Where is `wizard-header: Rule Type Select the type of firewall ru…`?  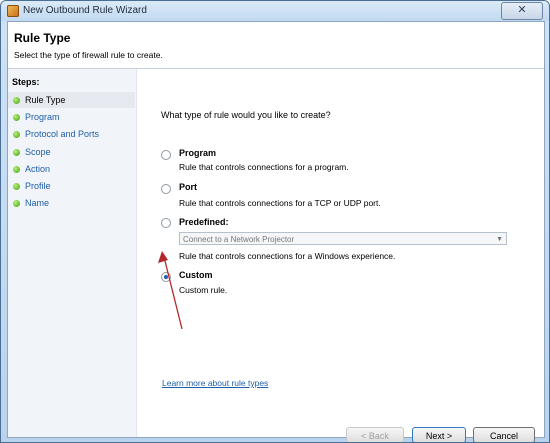
wizard-header: Rule Type Select the type of firewall ru… is located at coordinates (276, 45).